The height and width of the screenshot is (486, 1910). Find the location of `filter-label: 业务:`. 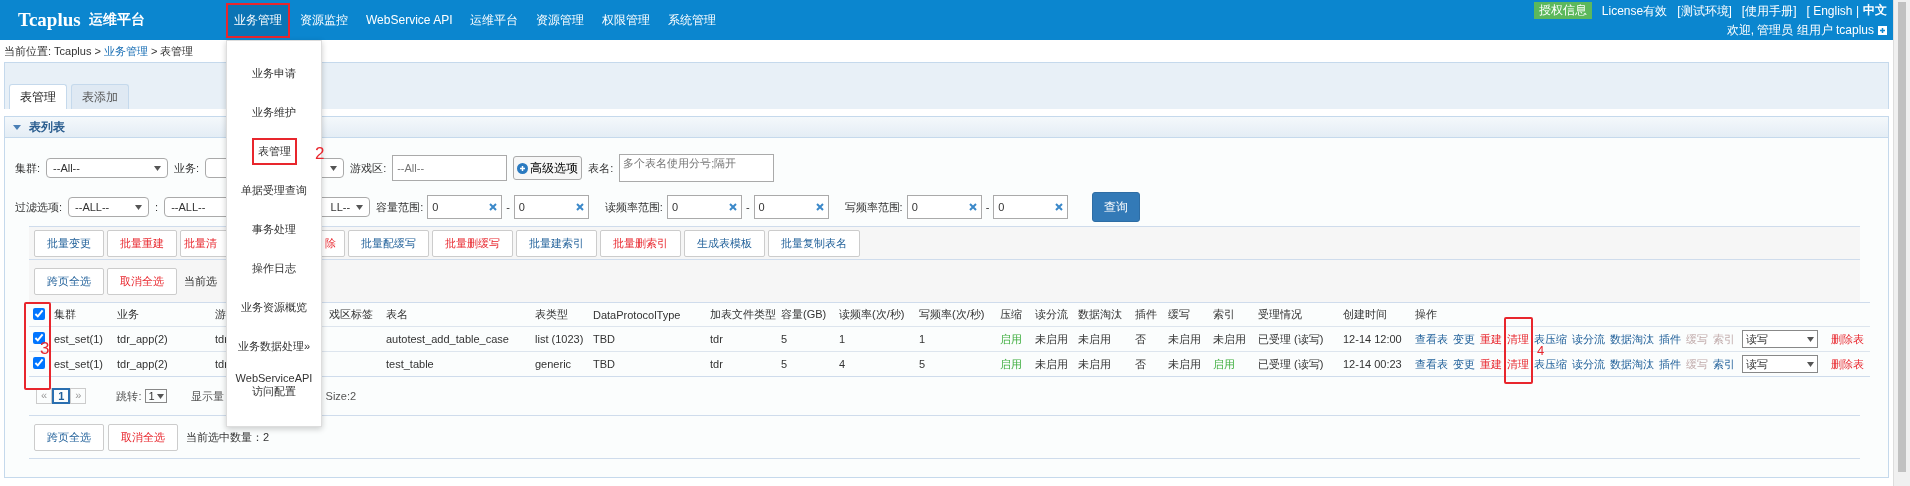

filter-label: 业务: is located at coordinates (187, 168).